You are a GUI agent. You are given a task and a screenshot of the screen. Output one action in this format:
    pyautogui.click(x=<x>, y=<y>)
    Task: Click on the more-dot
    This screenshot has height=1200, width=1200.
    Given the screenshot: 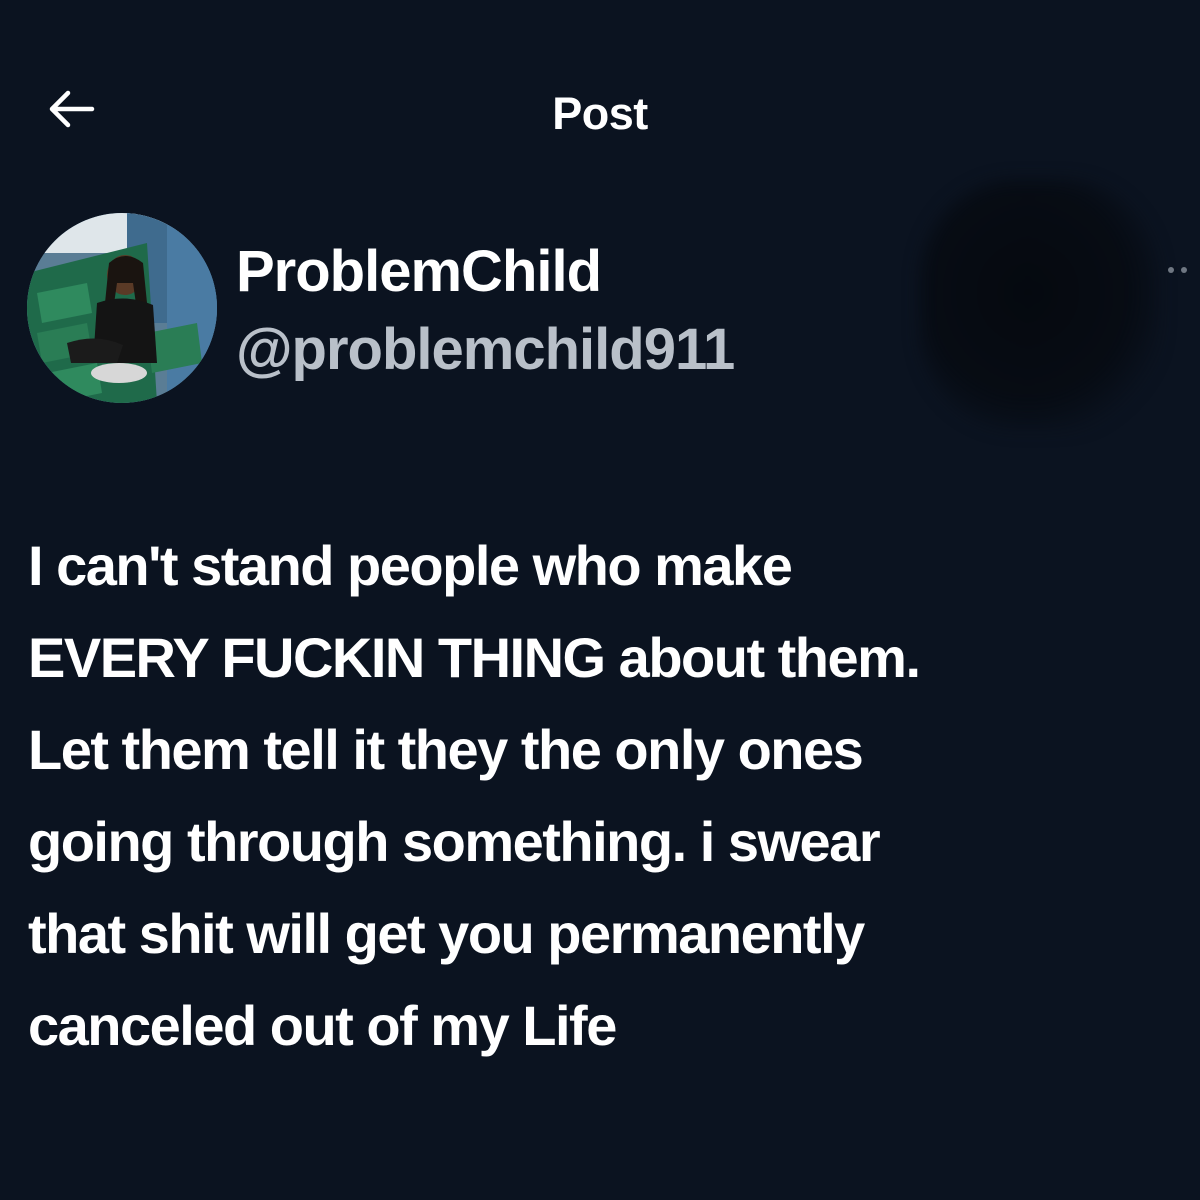 What is the action you would take?
    pyautogui.click(x=1184, y=270)
    